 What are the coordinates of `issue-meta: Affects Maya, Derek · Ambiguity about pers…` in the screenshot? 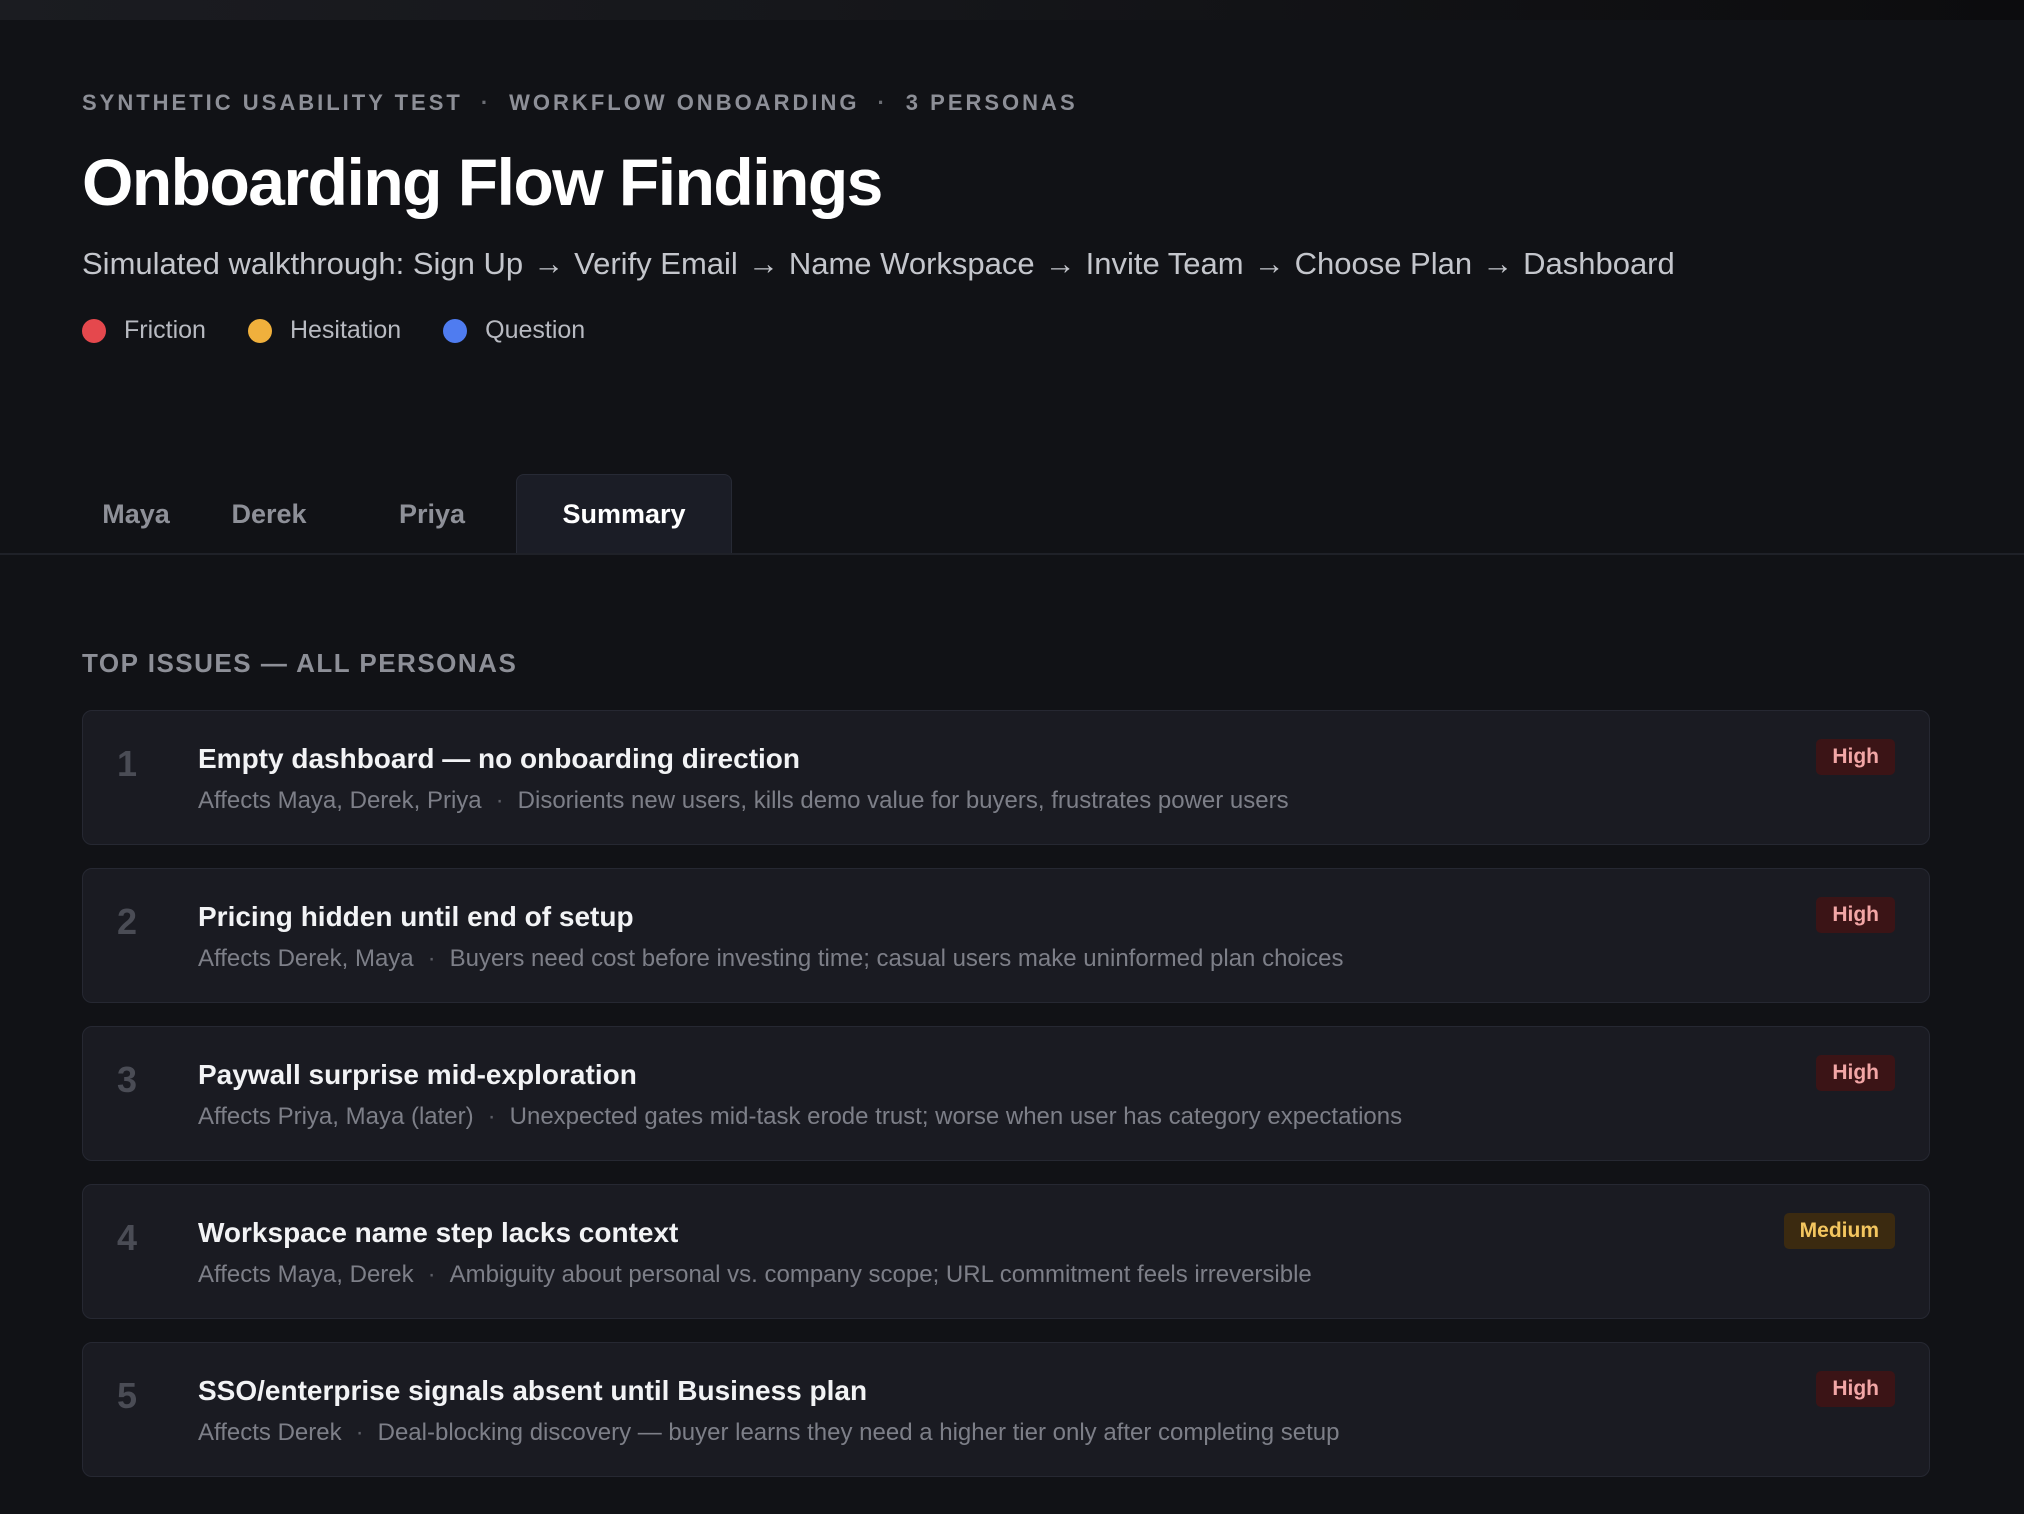 It's located at (755, 1275).